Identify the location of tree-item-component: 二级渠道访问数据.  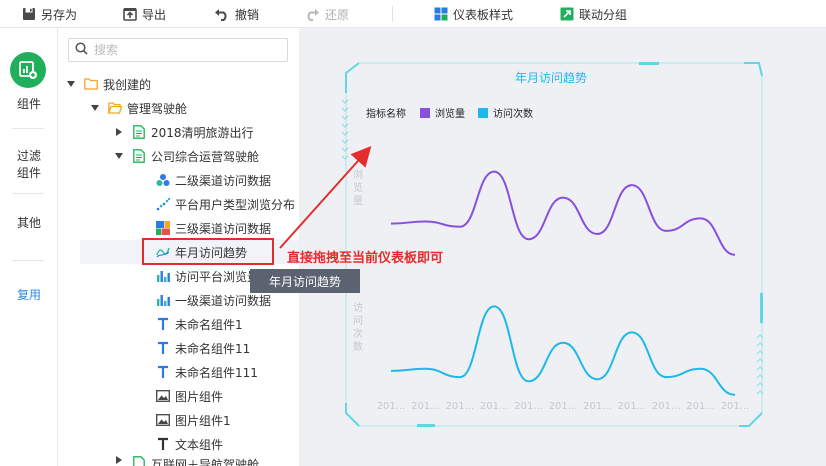
(213, 180).